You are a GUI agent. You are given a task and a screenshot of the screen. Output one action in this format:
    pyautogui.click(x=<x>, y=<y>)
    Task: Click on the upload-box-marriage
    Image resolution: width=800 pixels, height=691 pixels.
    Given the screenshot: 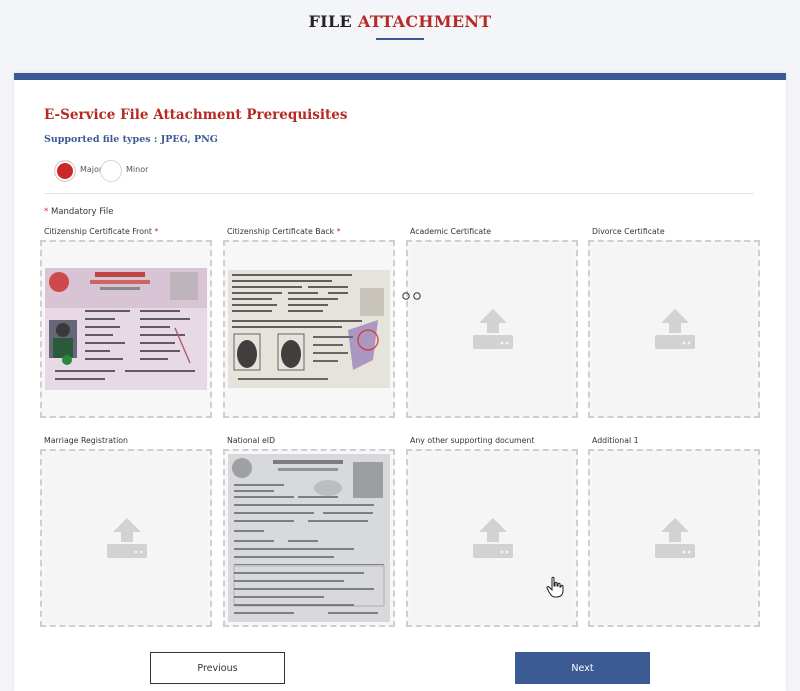 What is the action you would take?
    pyautogui.click(x=126, y=538)
    